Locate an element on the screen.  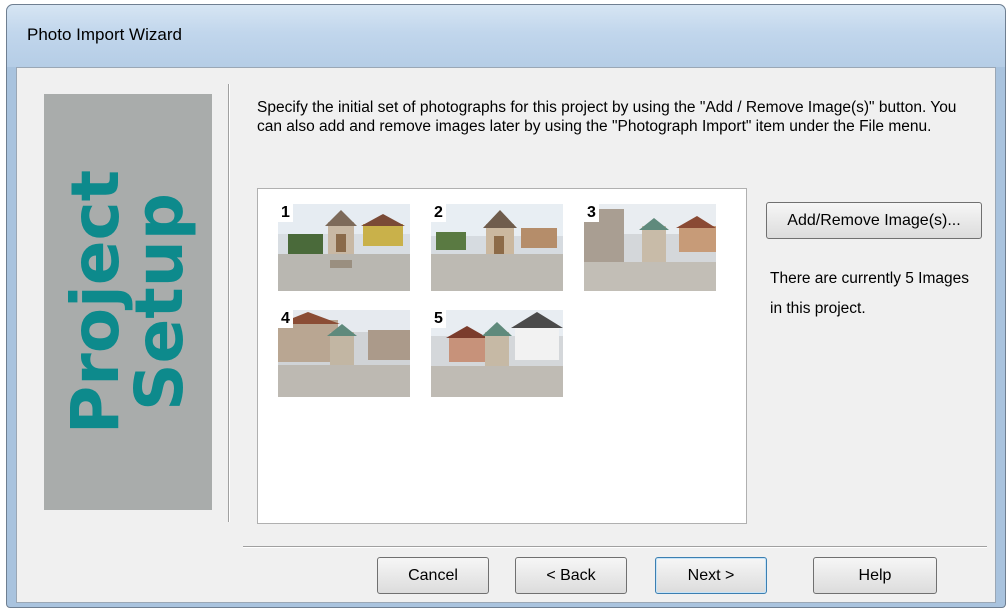
image-number-label: 2 is located at coordinates (438, 213).